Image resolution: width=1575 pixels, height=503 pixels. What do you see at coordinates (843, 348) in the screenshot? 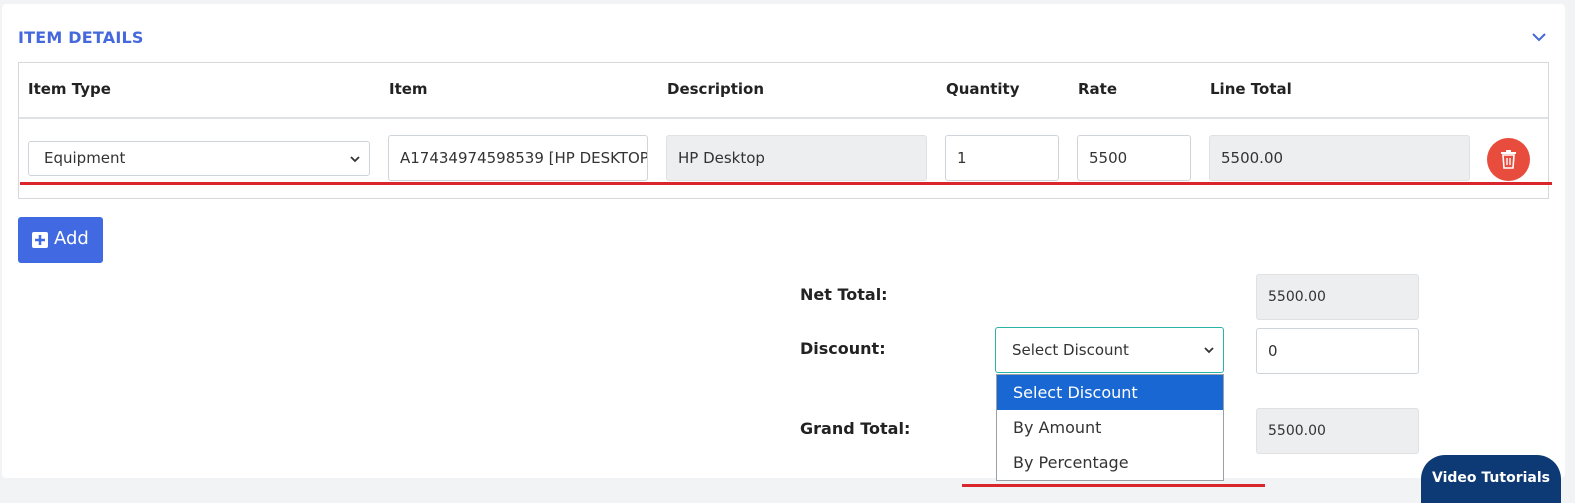
I see `discount-label: Discount:` at bounding box center [843, 348].